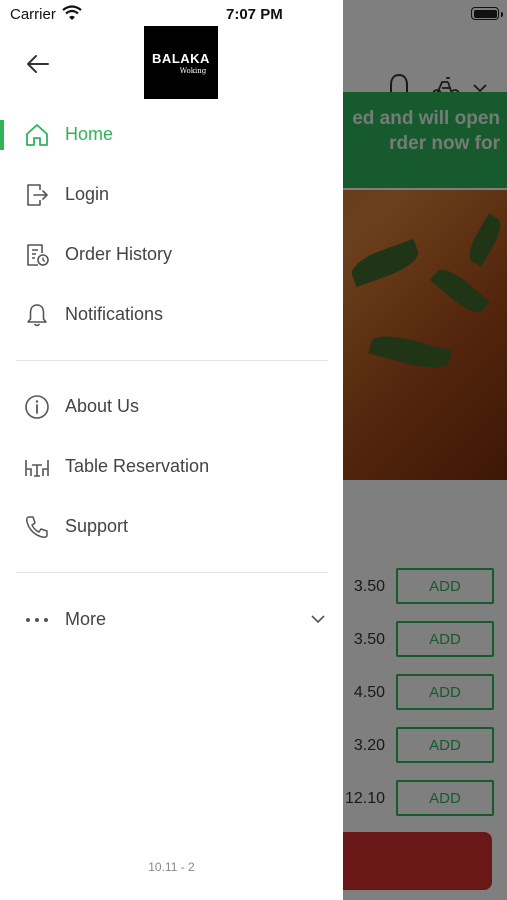  What do you see at coordinates (38, 64) in the screenshot?
I see `back-arrow-icon` at bounding box center [38, 64].